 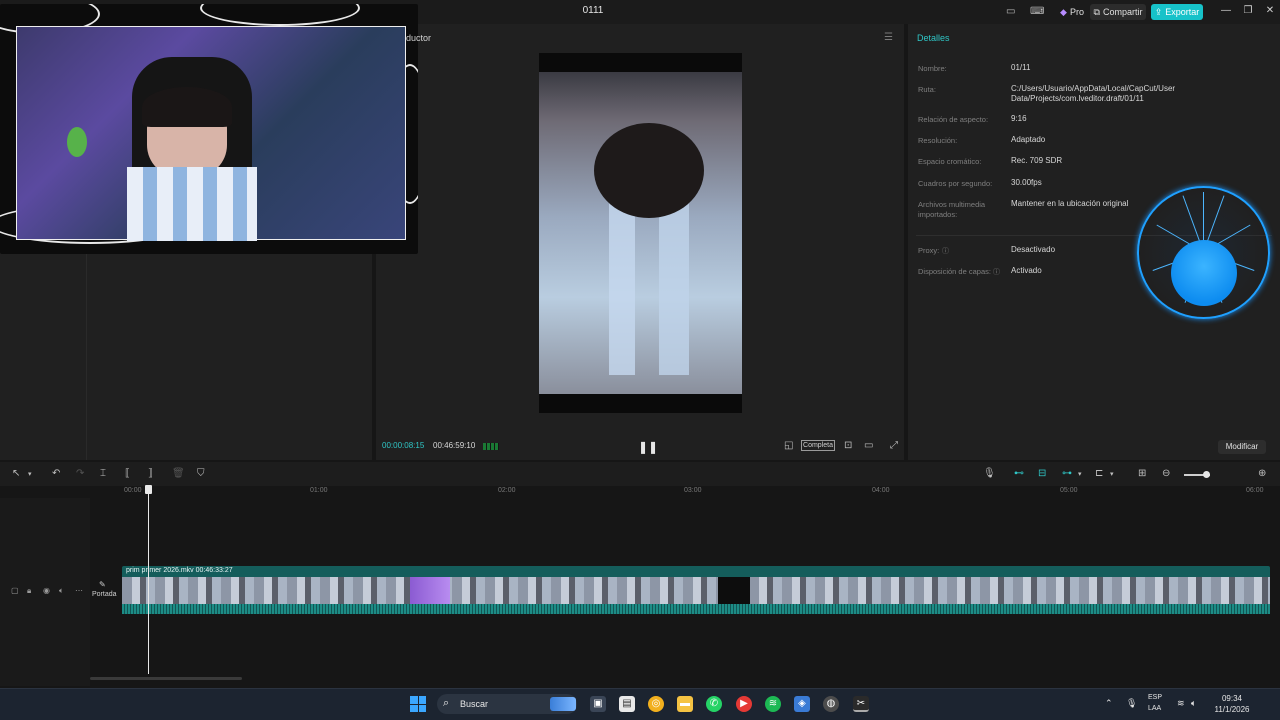 What do you see at coordinates (1142, 473) in the screenshot?
I see `caption-icon: ⊞` at bounding box center [1142, 473].